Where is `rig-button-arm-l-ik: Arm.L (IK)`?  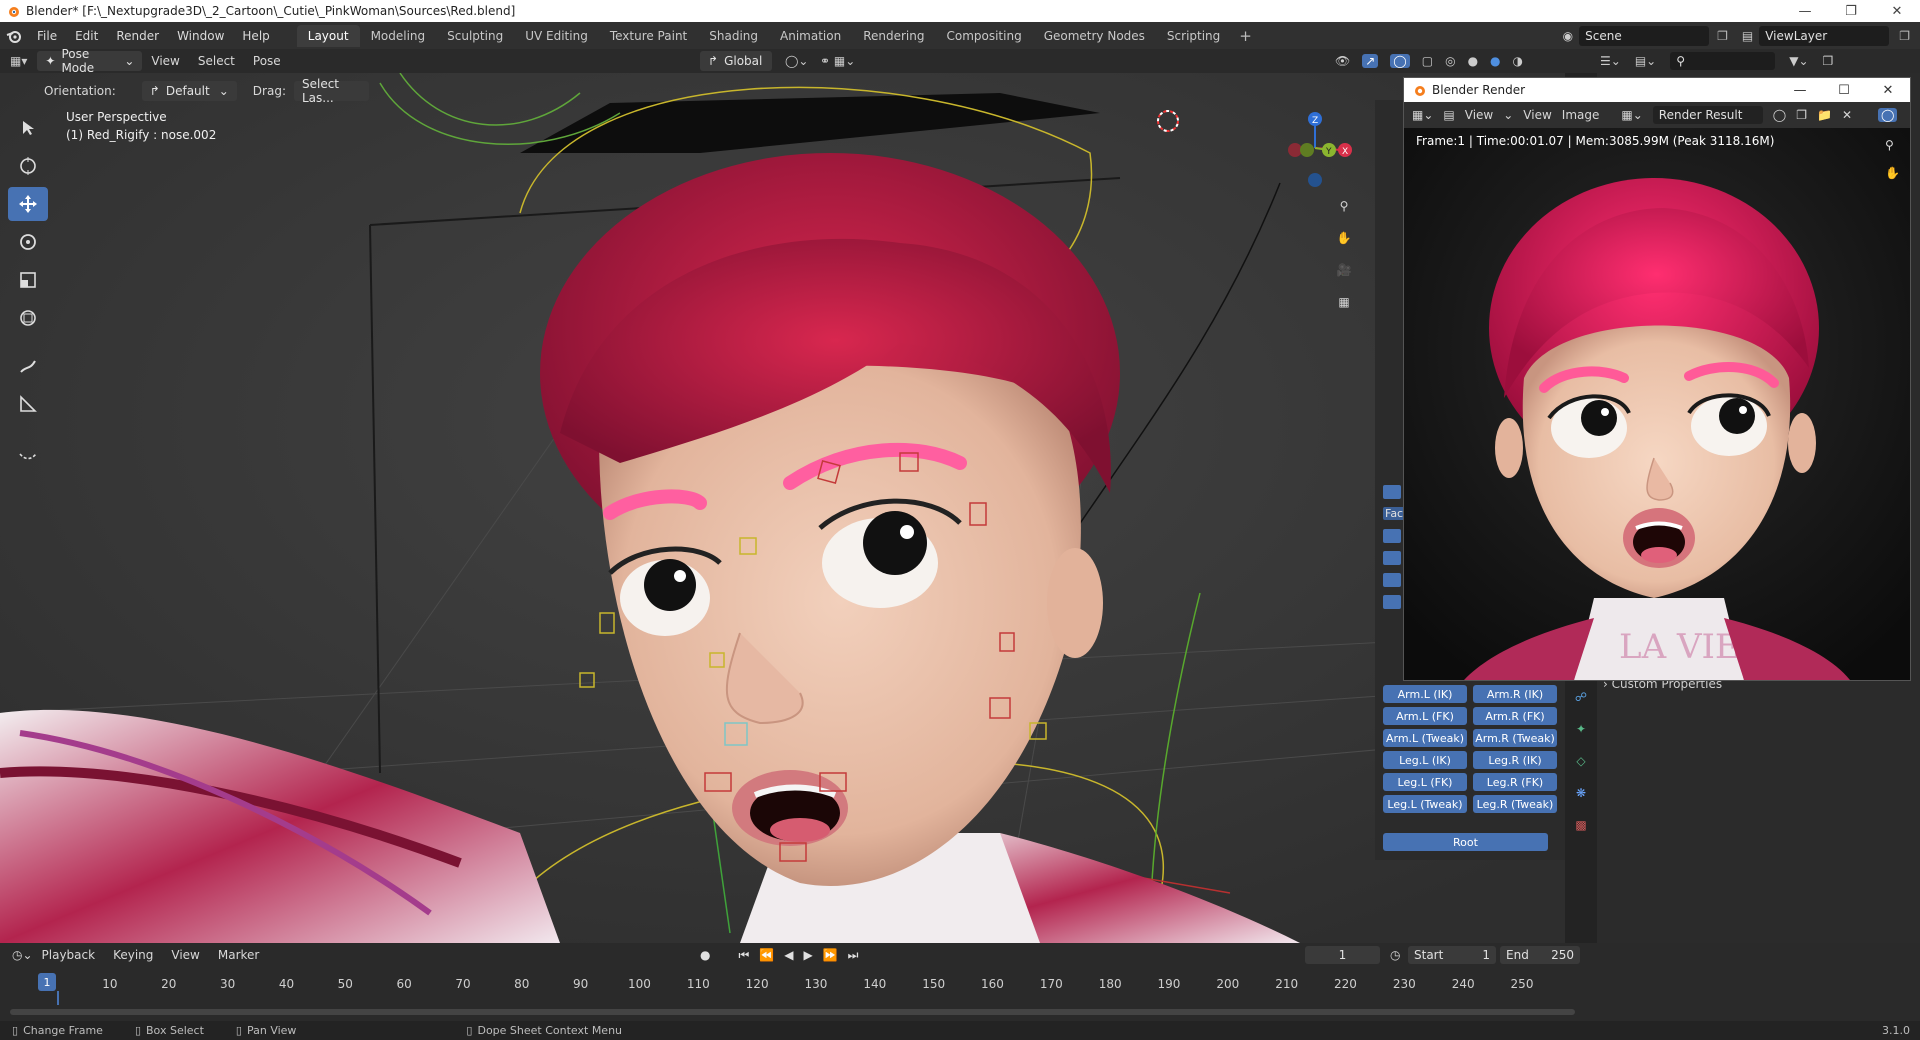 rig-button-arm-l-ik: Arm.L (IK) is located at coordinates (1425, 694).